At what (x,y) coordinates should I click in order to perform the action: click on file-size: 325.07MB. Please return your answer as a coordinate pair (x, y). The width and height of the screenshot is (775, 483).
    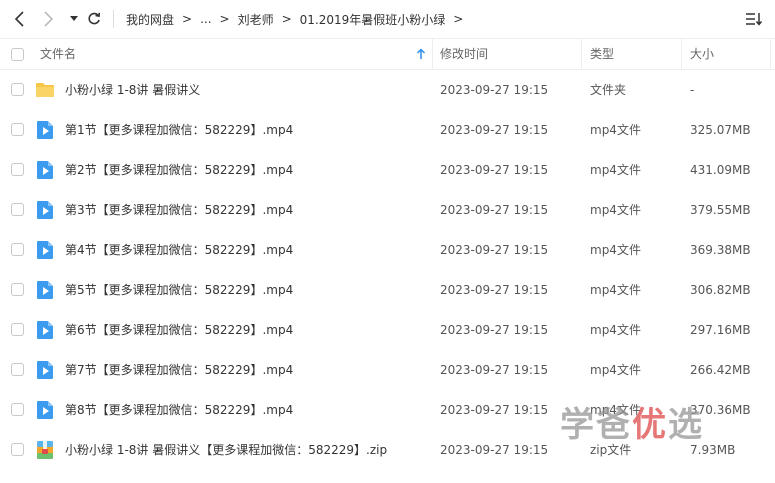
    Looking at the image, I should click on (720, 130).